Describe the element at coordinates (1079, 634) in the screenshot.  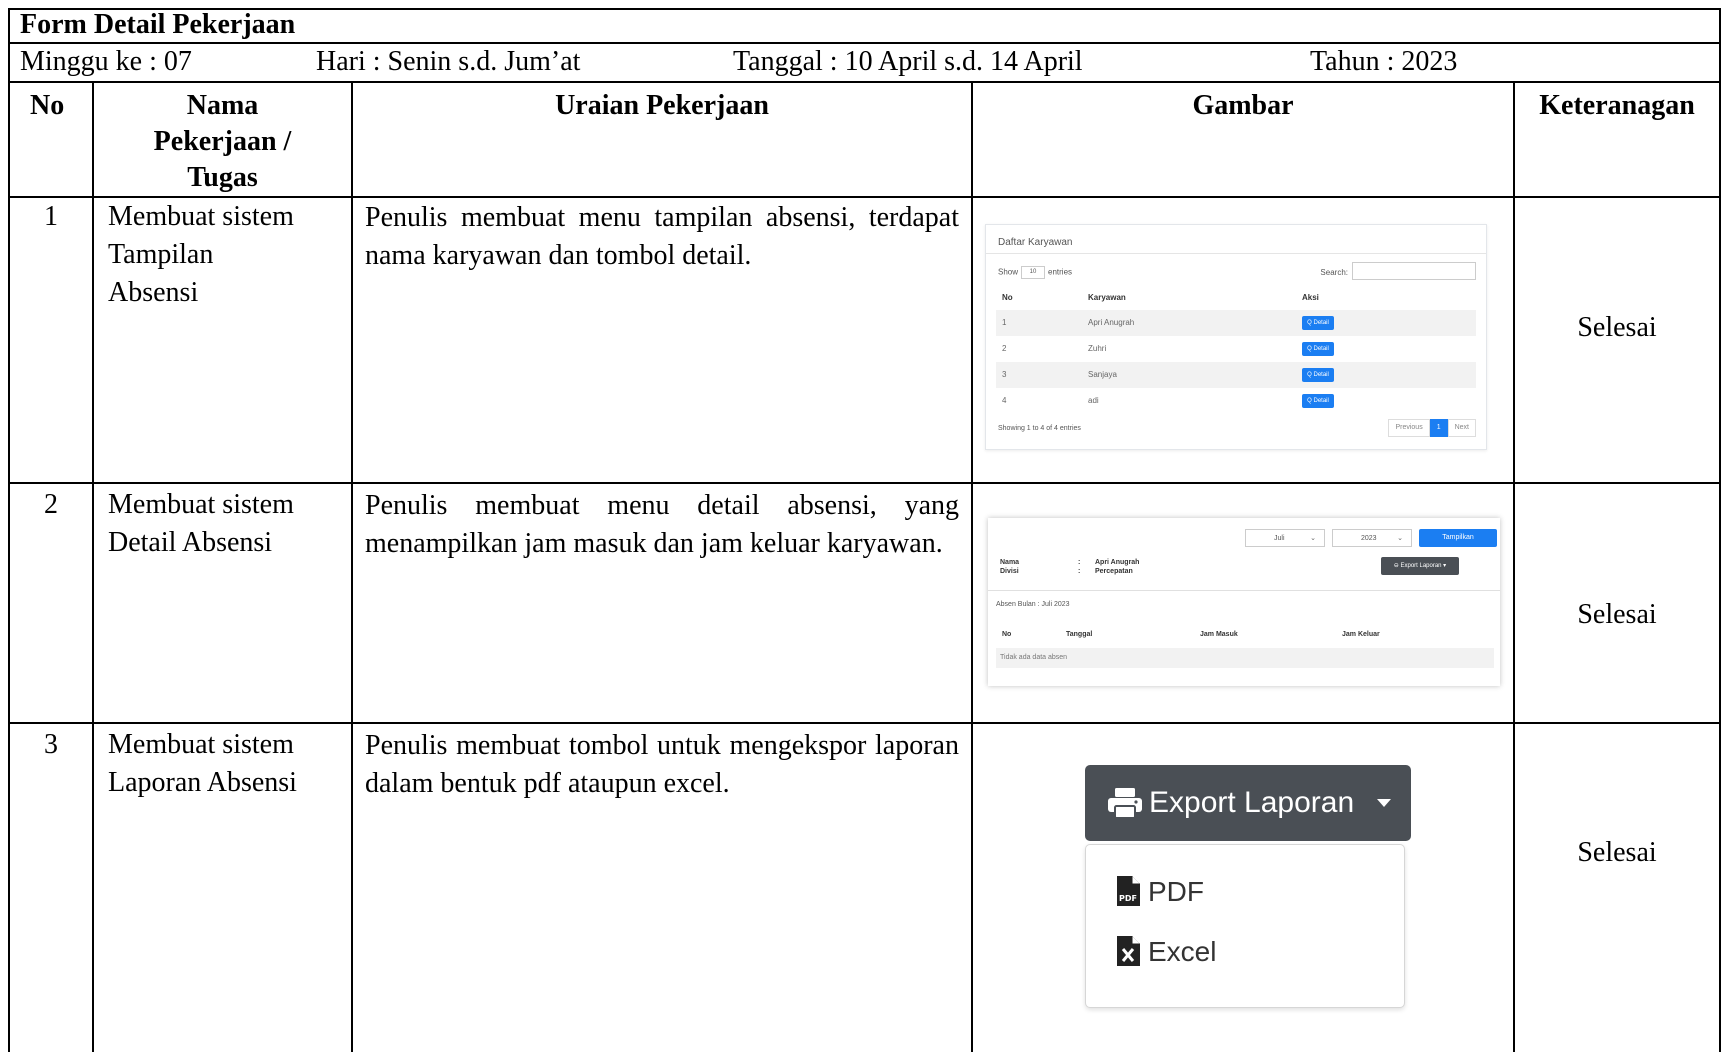
I see `col-tanggal: Tanggal` at that location.